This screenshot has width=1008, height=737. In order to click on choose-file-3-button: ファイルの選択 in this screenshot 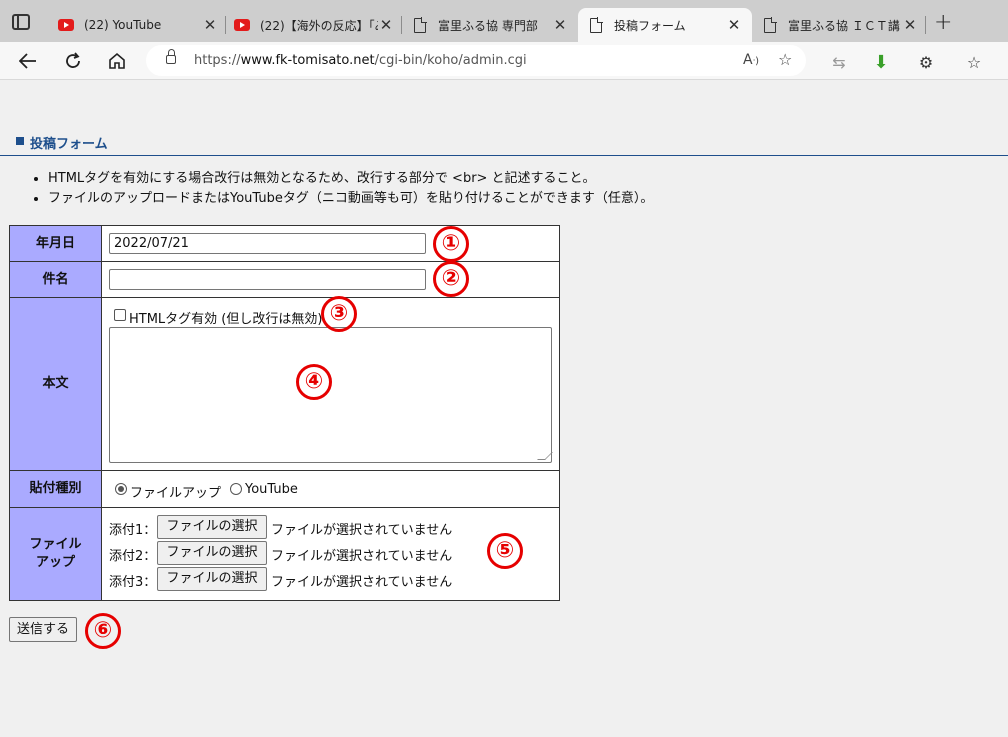, I will do `click(212, 579)`.